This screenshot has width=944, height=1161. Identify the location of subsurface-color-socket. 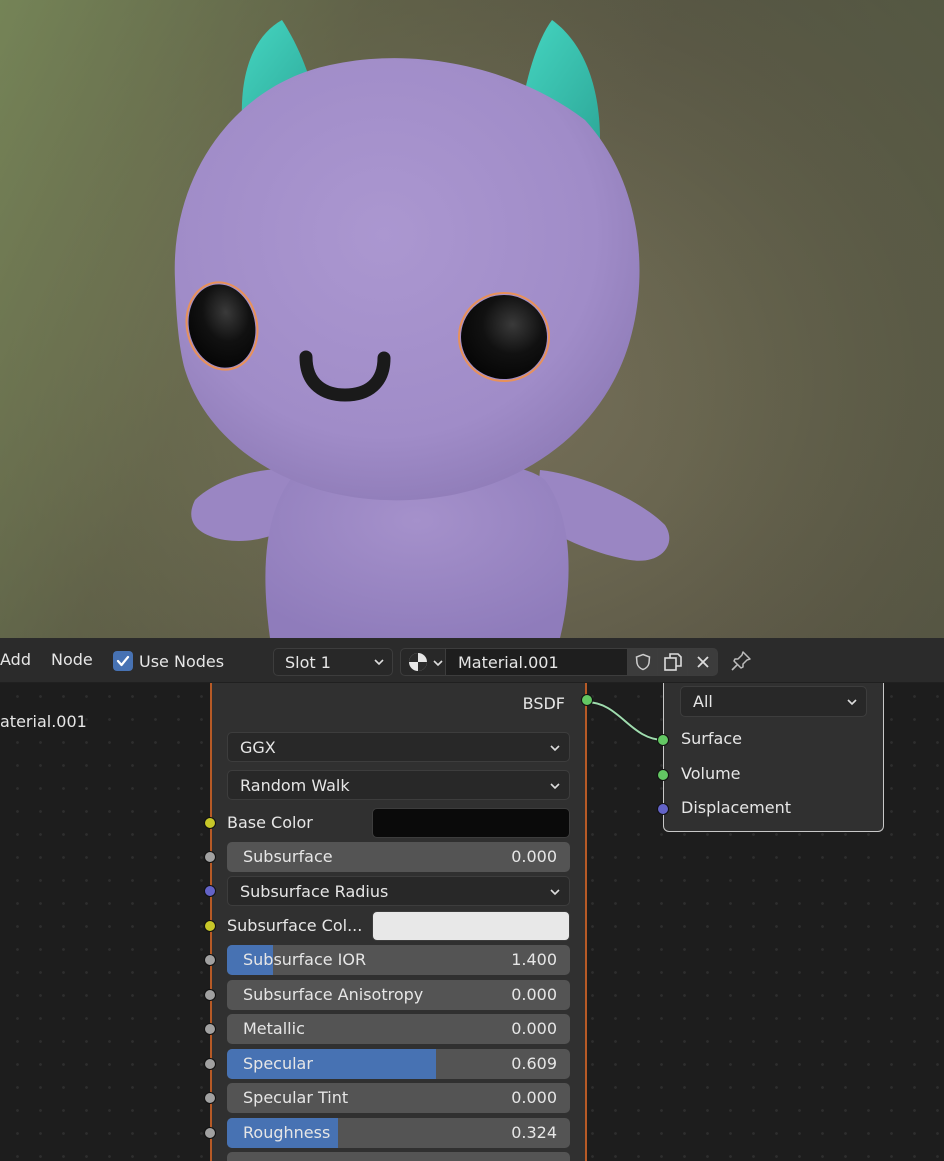
(210, 926).